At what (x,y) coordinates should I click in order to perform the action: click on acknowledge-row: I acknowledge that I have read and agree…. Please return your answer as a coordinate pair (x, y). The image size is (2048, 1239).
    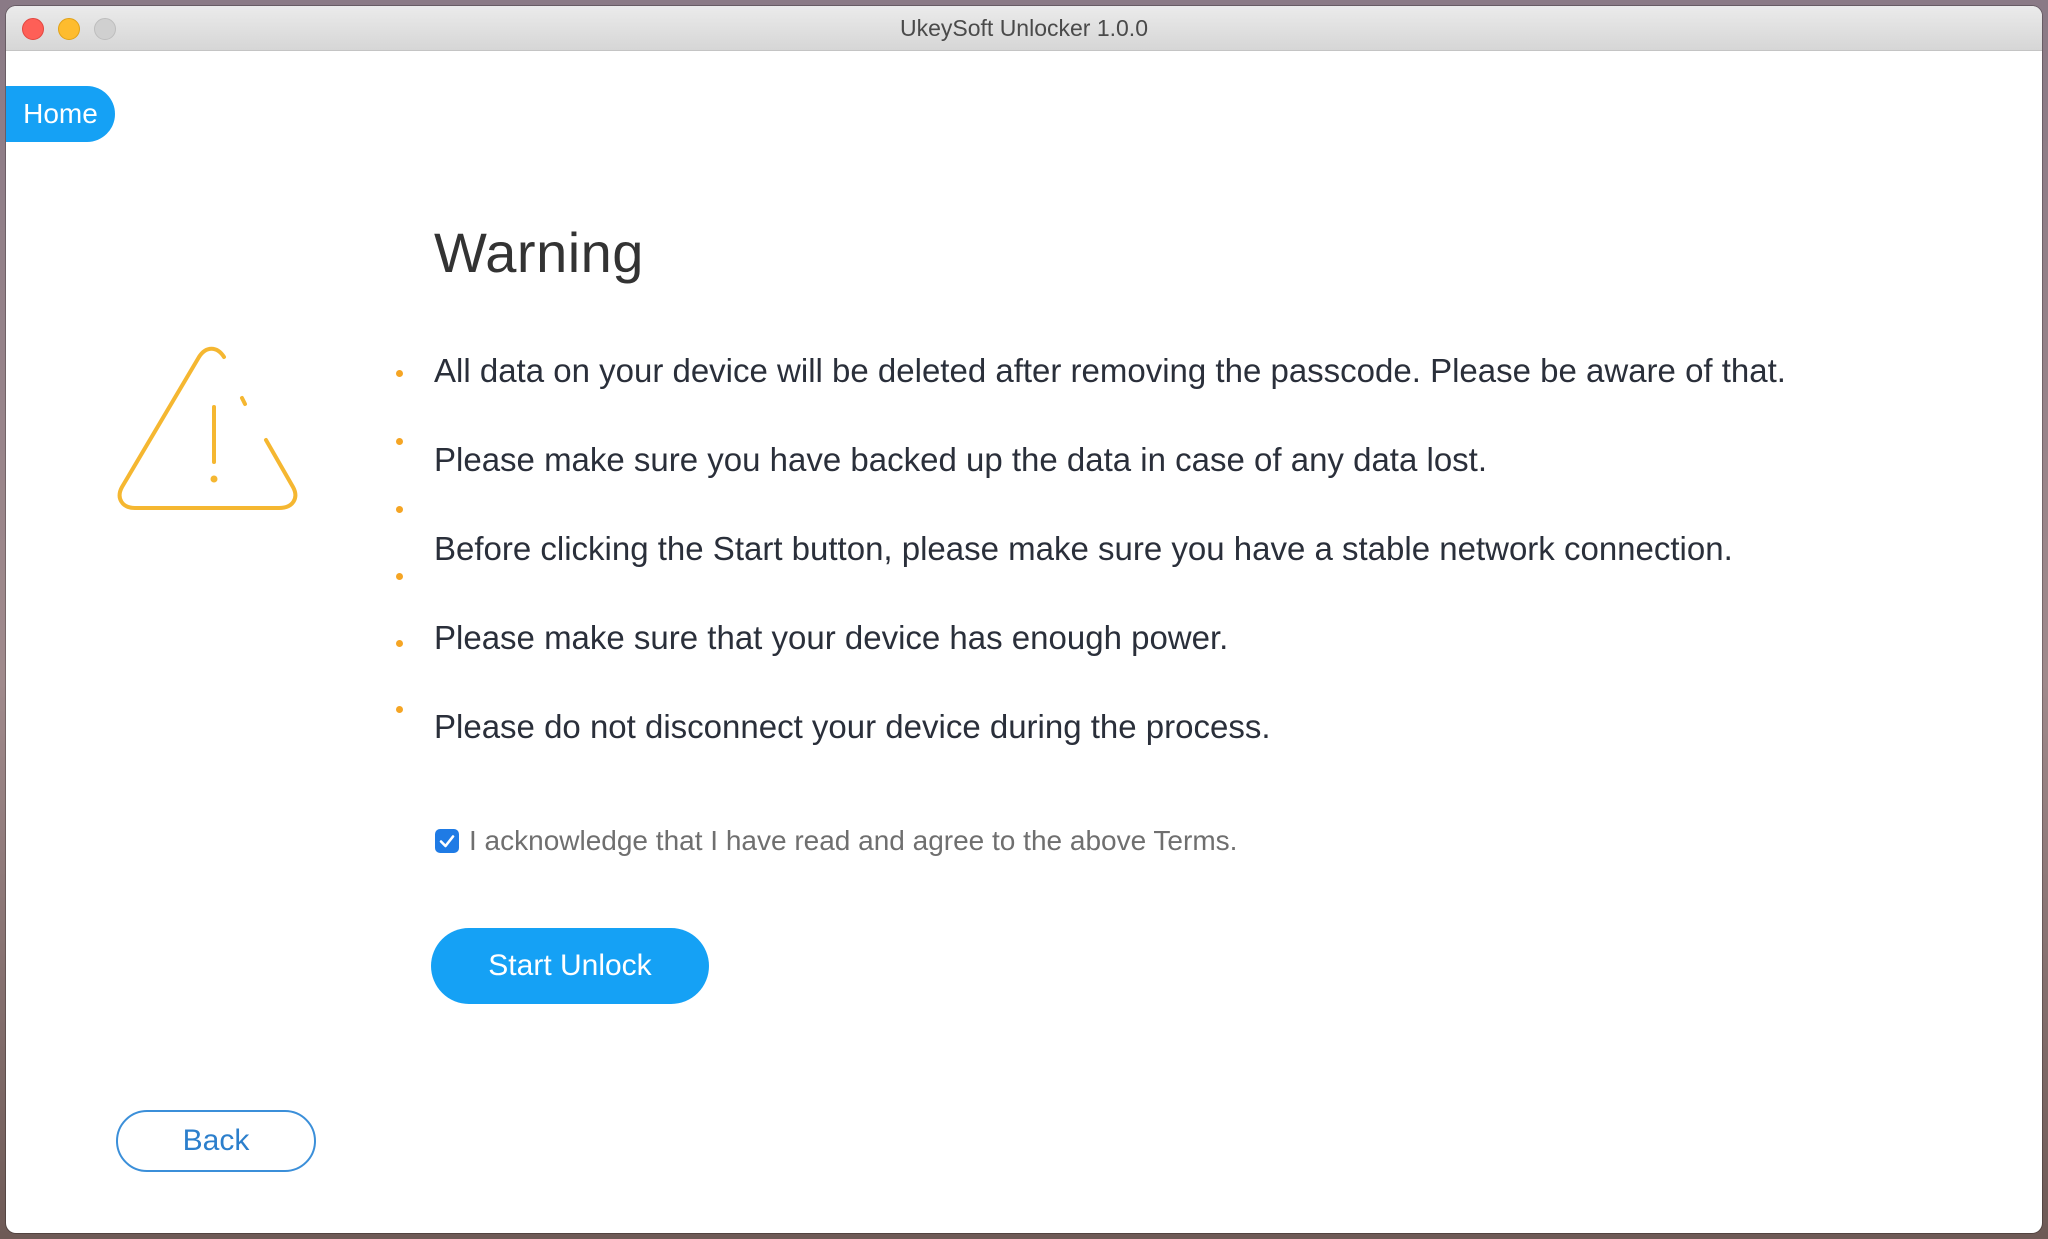
    Looking at the image, I should click on (836, 841).